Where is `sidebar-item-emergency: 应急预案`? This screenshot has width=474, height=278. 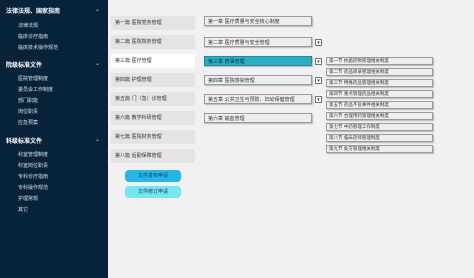 sidebar-item-emergency: 应急预案 is located at coordinates (28, 122).